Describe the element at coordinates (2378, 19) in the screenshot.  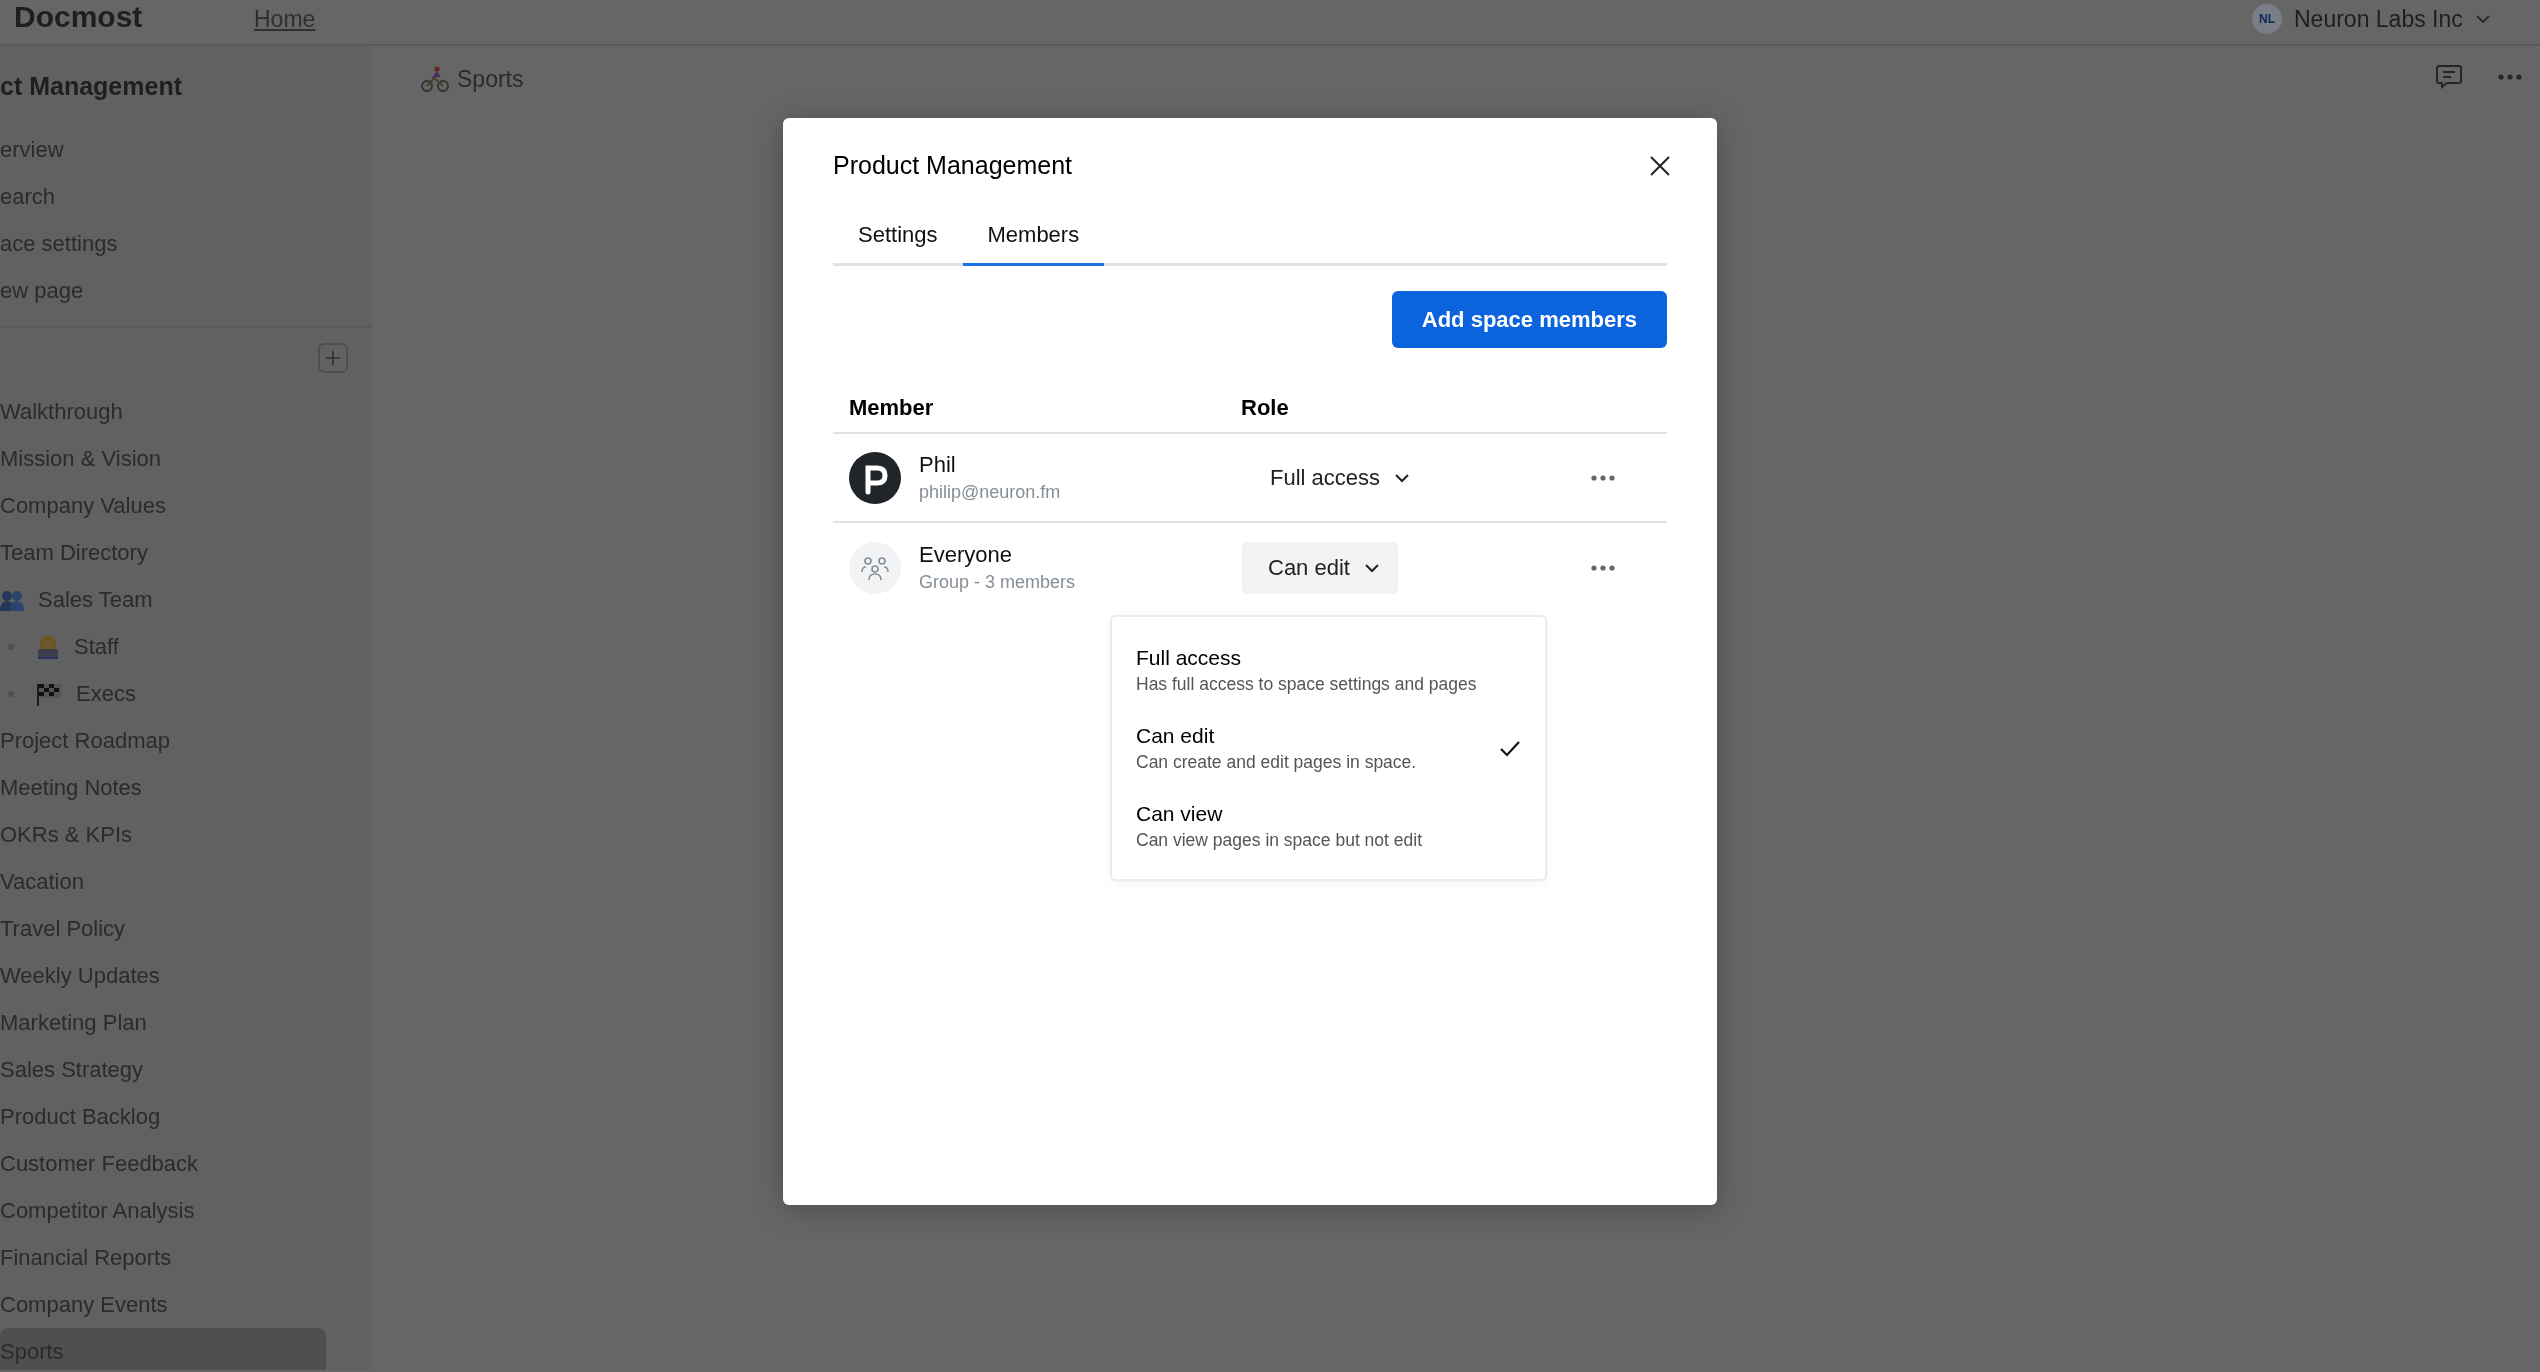
I see `workspace-name: Neuron Labs Inc` at that location.